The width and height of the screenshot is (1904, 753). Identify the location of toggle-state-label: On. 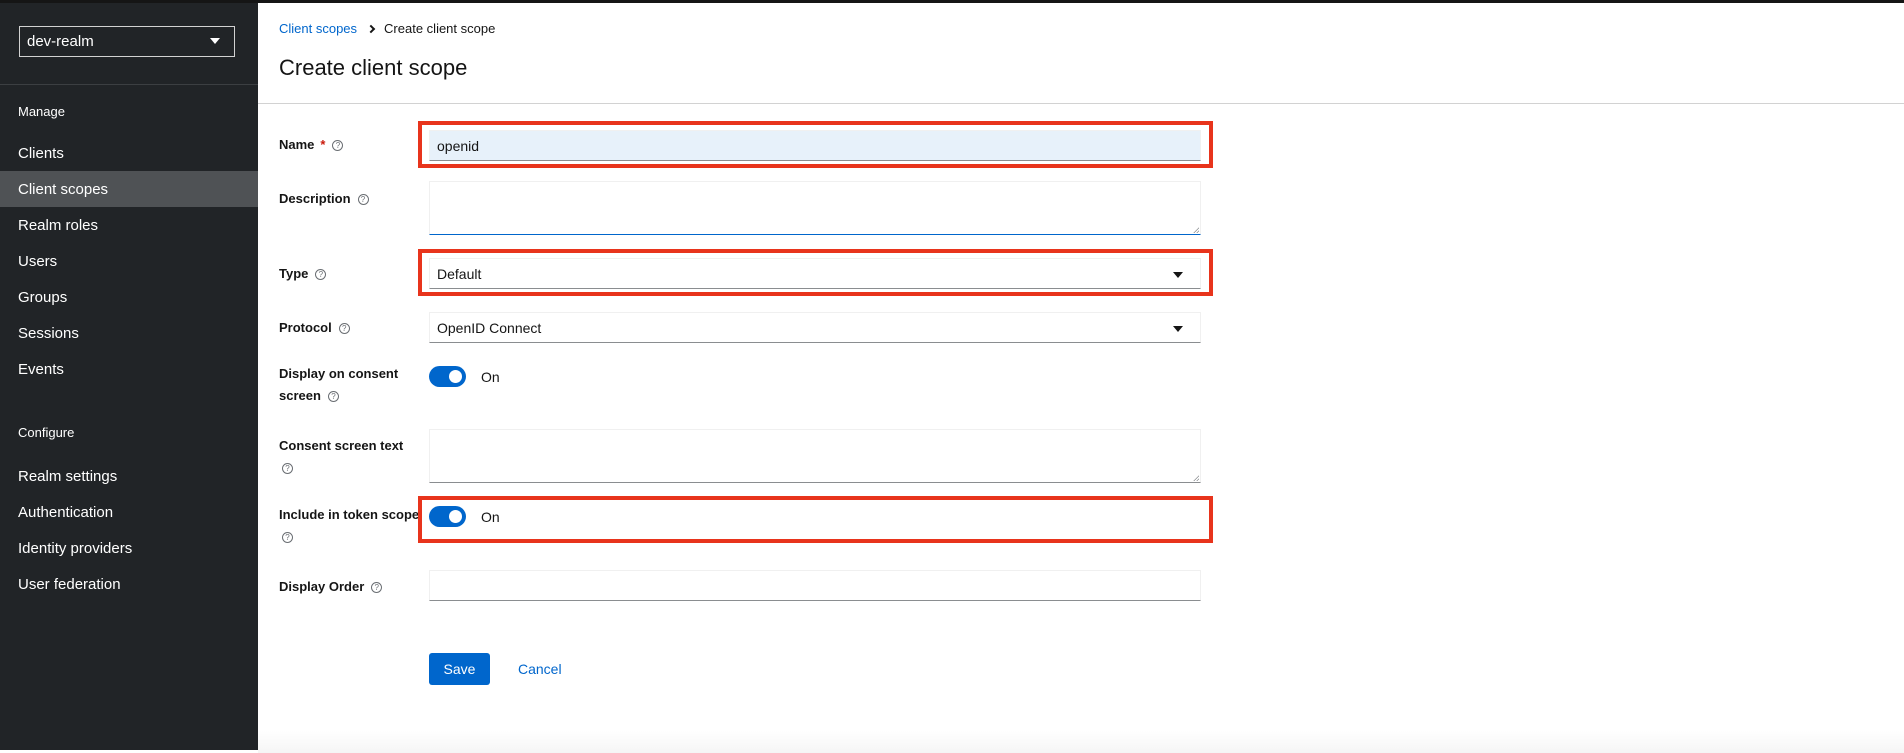
(490, 376).